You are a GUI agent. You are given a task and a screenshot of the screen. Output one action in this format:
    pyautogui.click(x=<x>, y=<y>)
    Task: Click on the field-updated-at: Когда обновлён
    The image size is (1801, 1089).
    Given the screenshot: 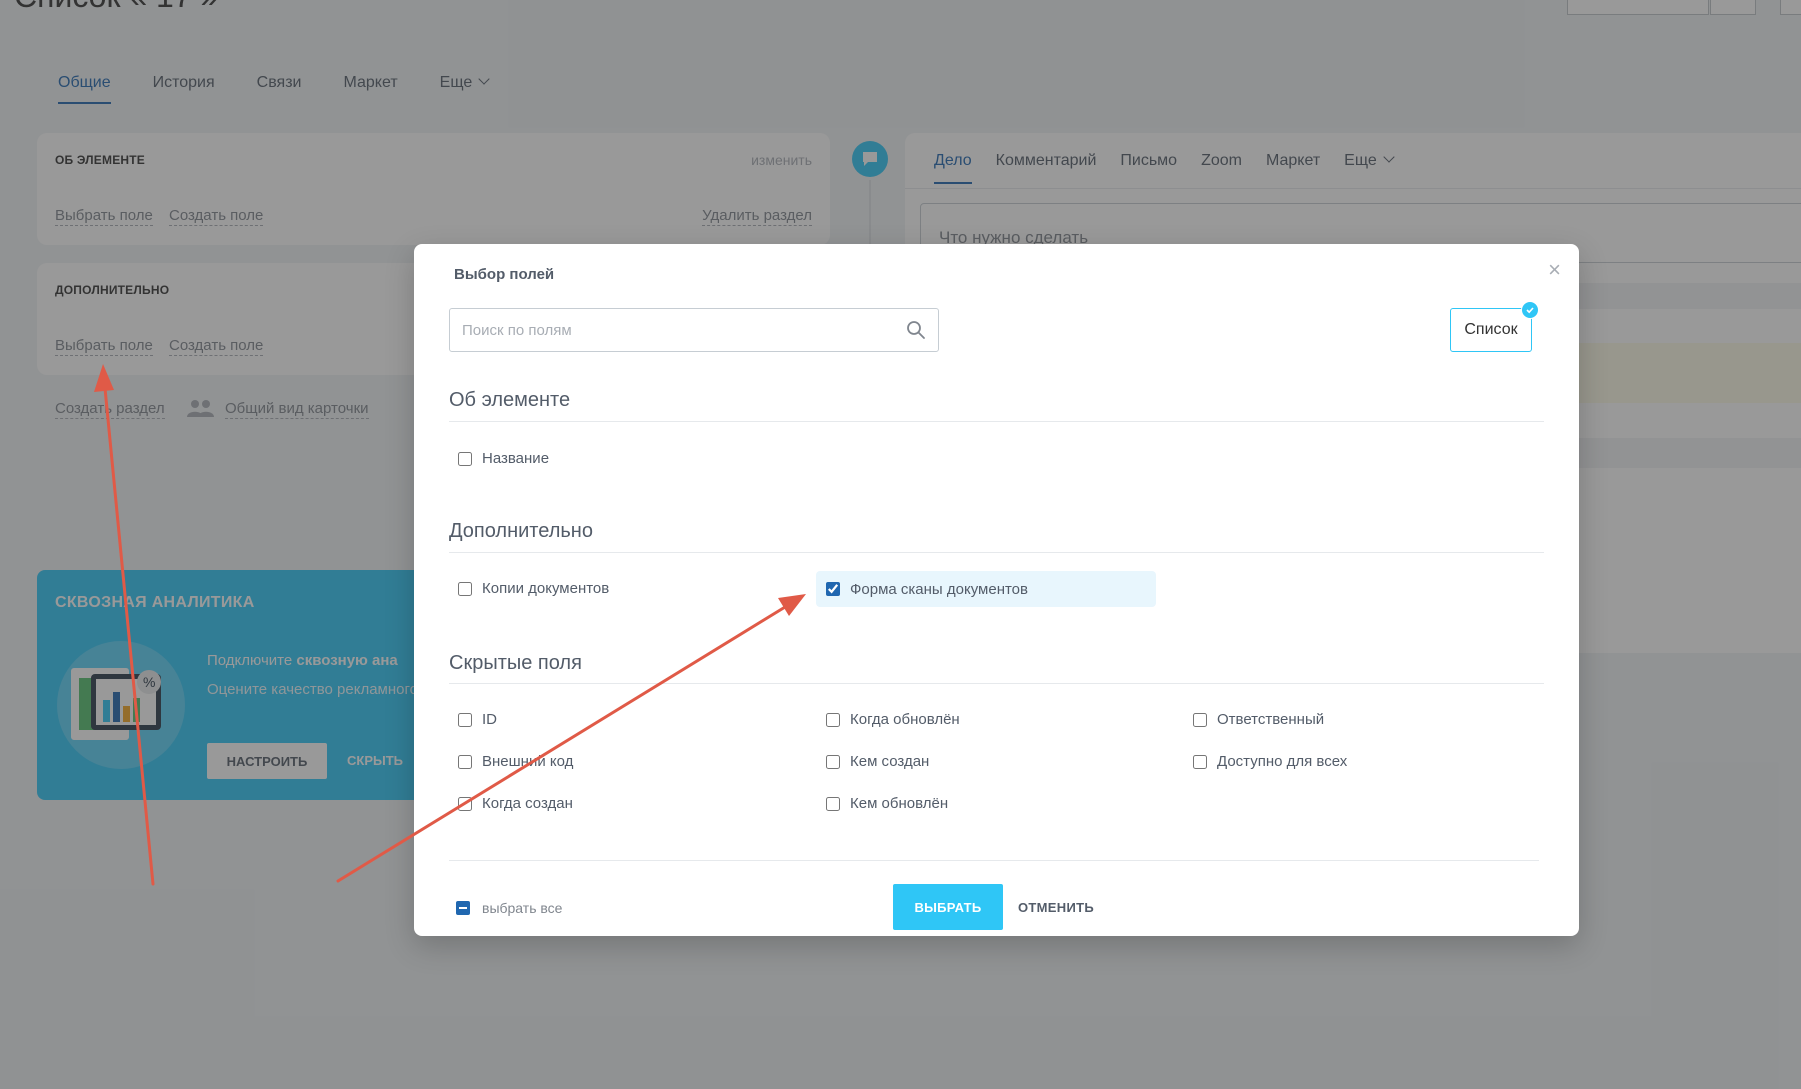 What is the action you would take?
    pyautogui.click(x=893, y=719)
    